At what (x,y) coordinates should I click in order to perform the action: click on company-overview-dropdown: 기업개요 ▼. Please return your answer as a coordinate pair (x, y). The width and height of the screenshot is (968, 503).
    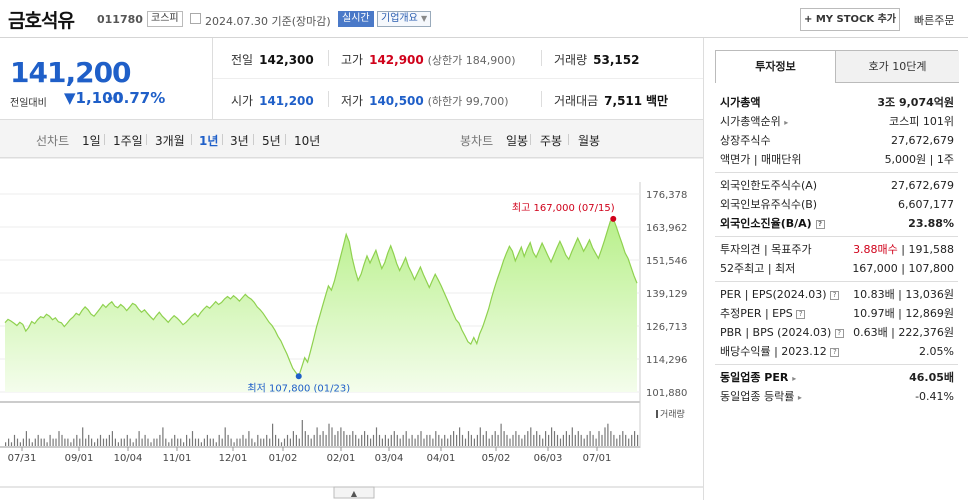
    Looking at the image, I should click on (404, 19).